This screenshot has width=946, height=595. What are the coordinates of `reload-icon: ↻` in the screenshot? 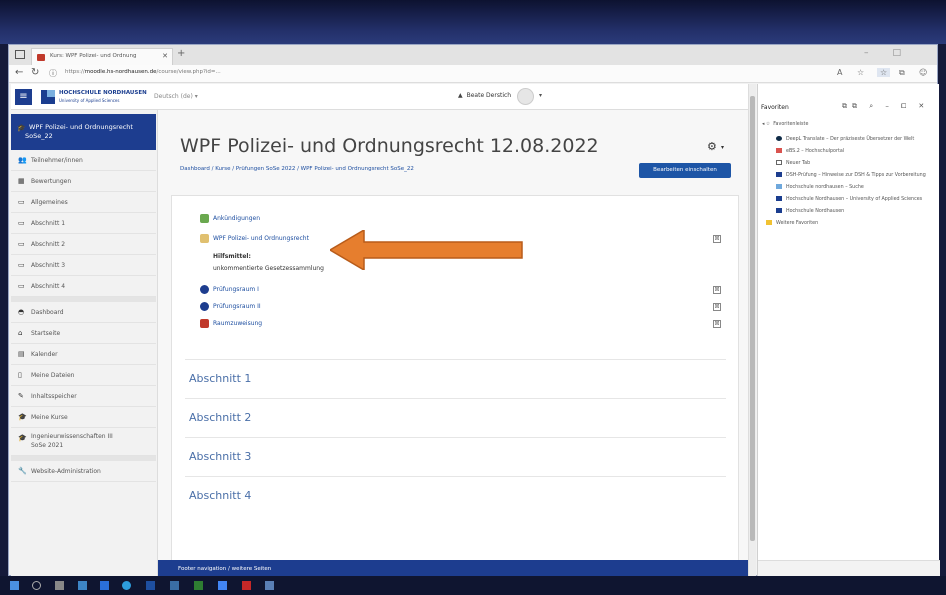 It's located at (35, 72).